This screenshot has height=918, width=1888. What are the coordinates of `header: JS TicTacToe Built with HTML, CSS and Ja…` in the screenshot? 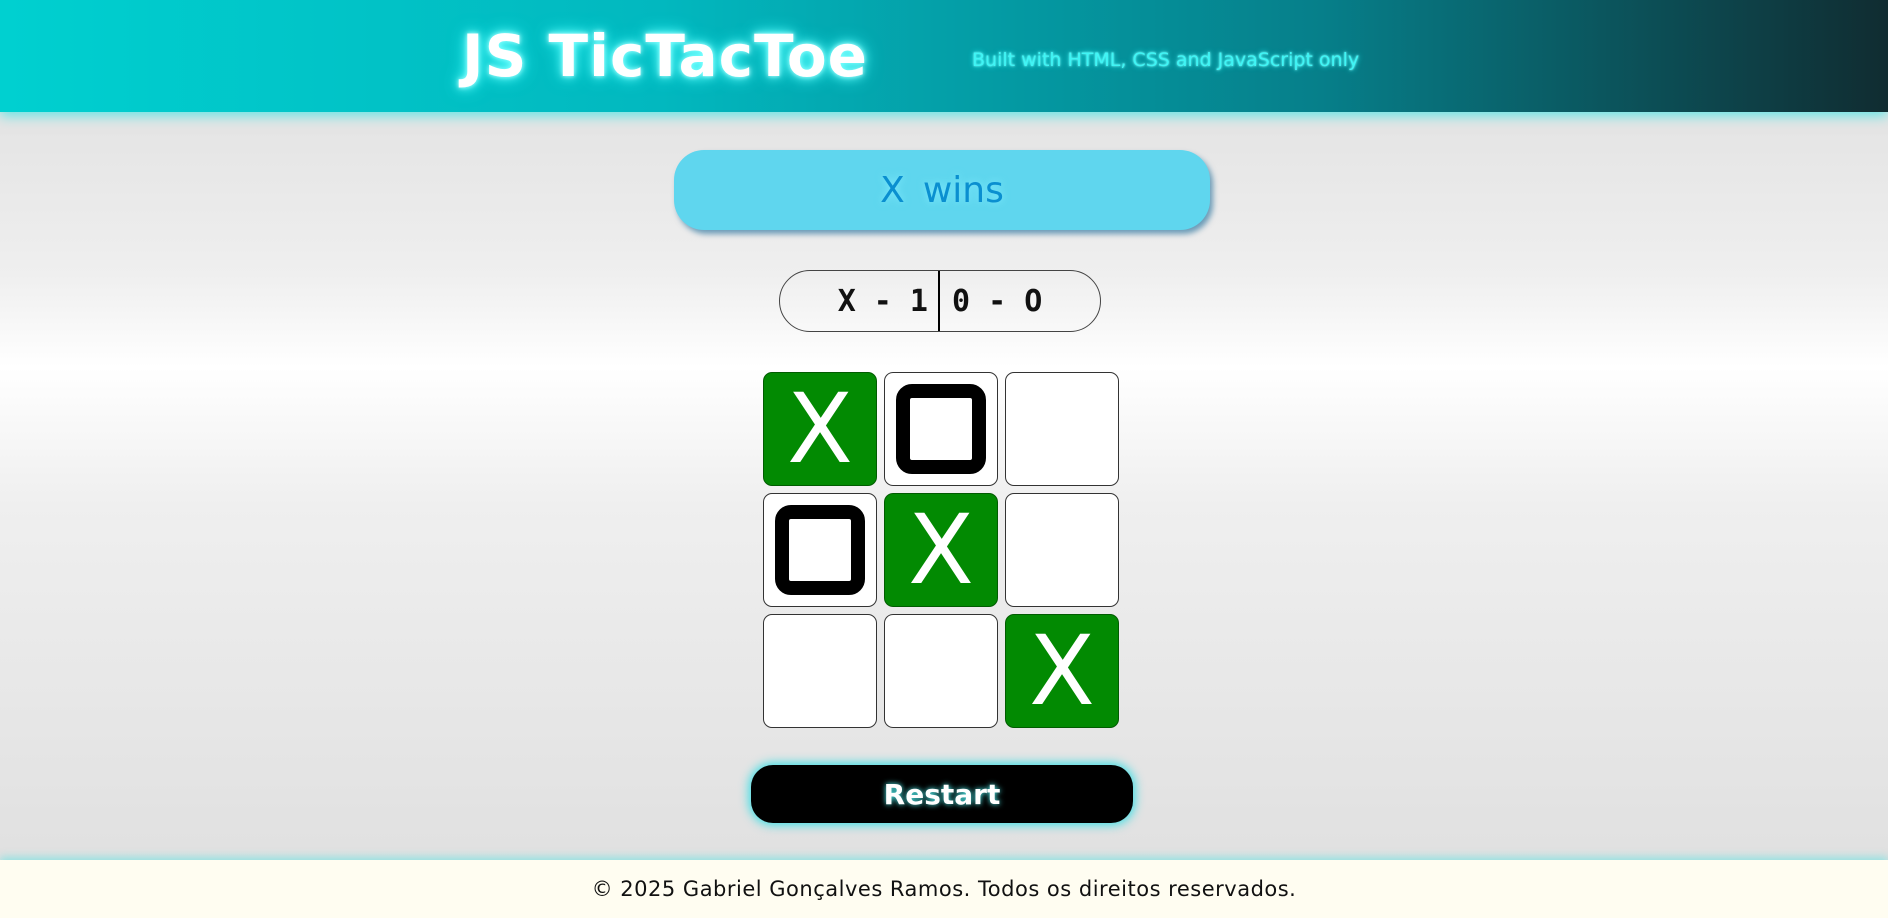 It's located at (944, 56).